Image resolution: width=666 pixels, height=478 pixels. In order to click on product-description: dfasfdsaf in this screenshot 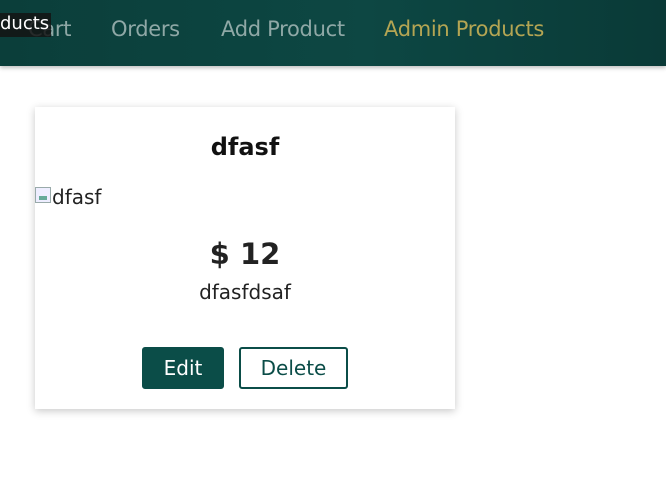, I will do `click(245, 292)`.